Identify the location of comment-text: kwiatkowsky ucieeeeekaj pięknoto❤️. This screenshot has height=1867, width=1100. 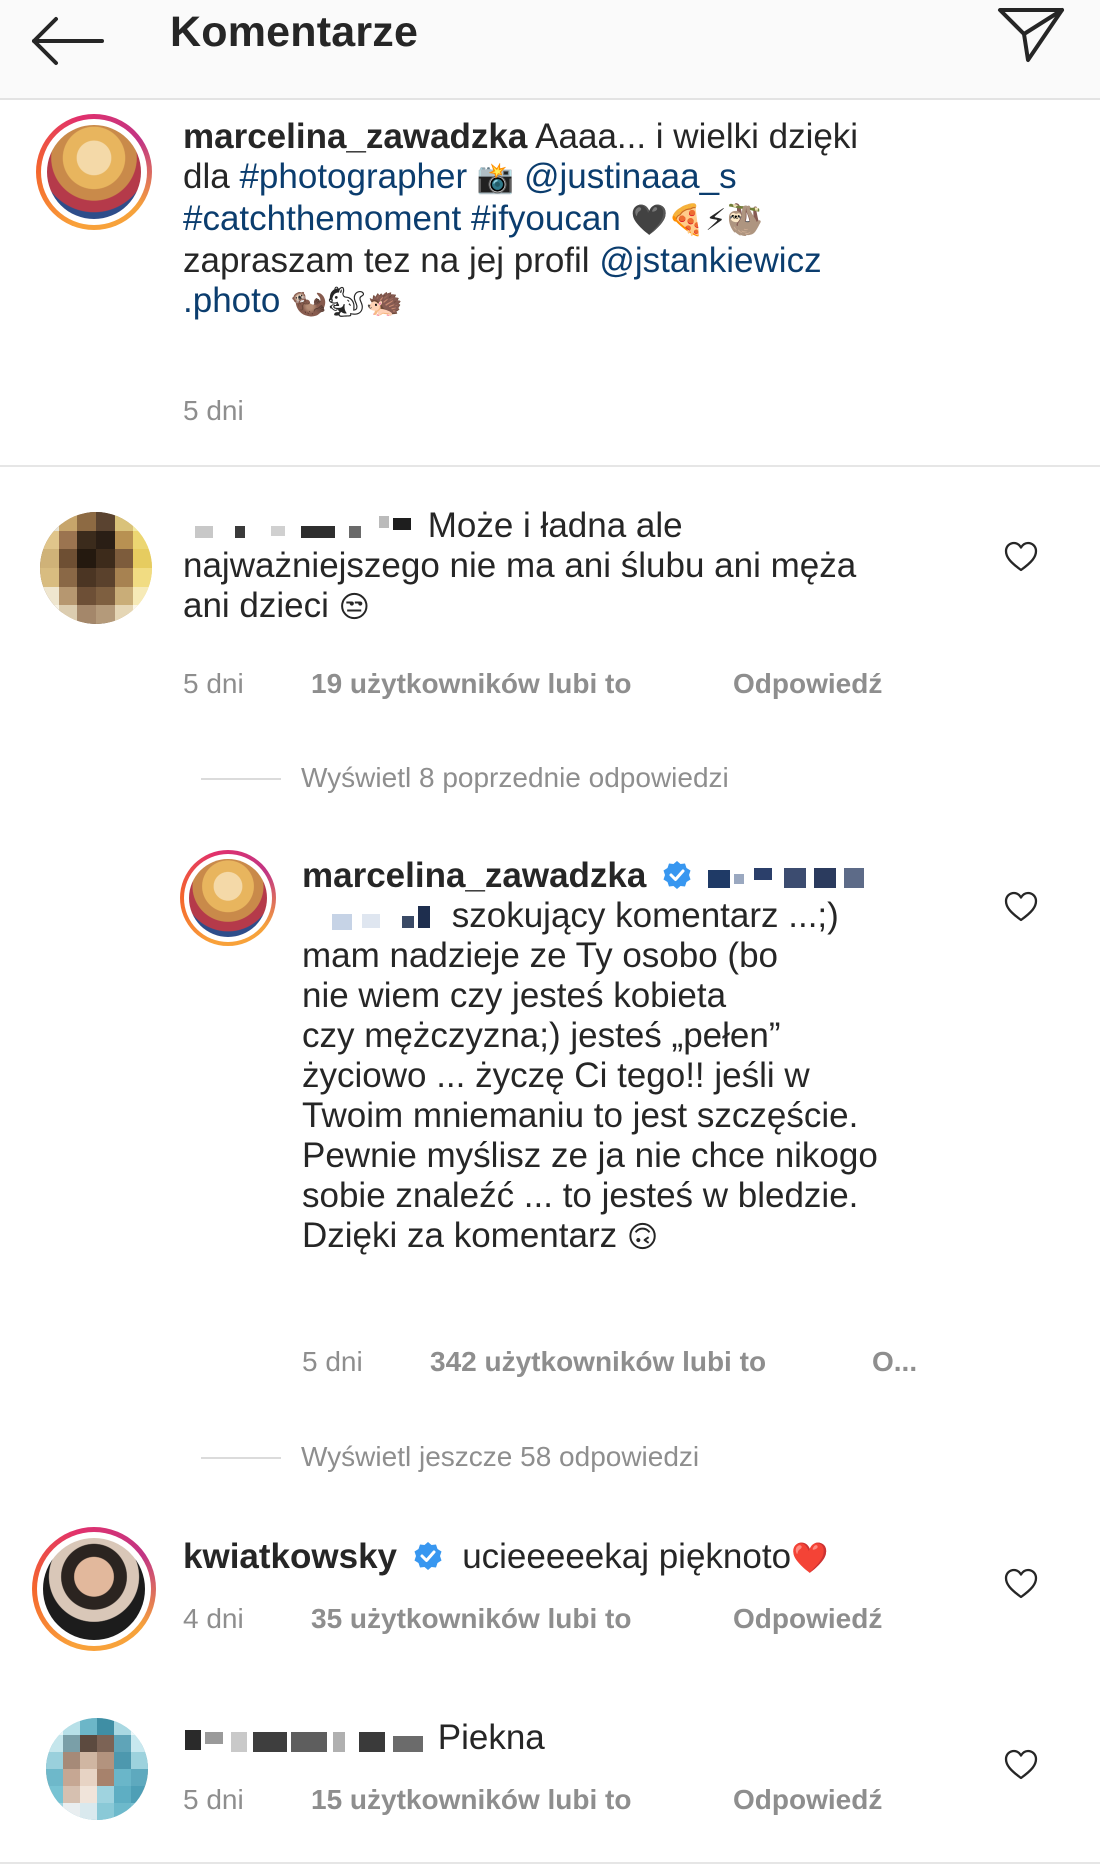
(573, 1558).